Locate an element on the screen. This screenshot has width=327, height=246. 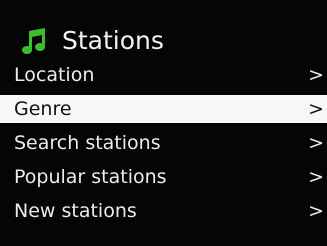
page-title: Stations is located at coordinates (113, 40).